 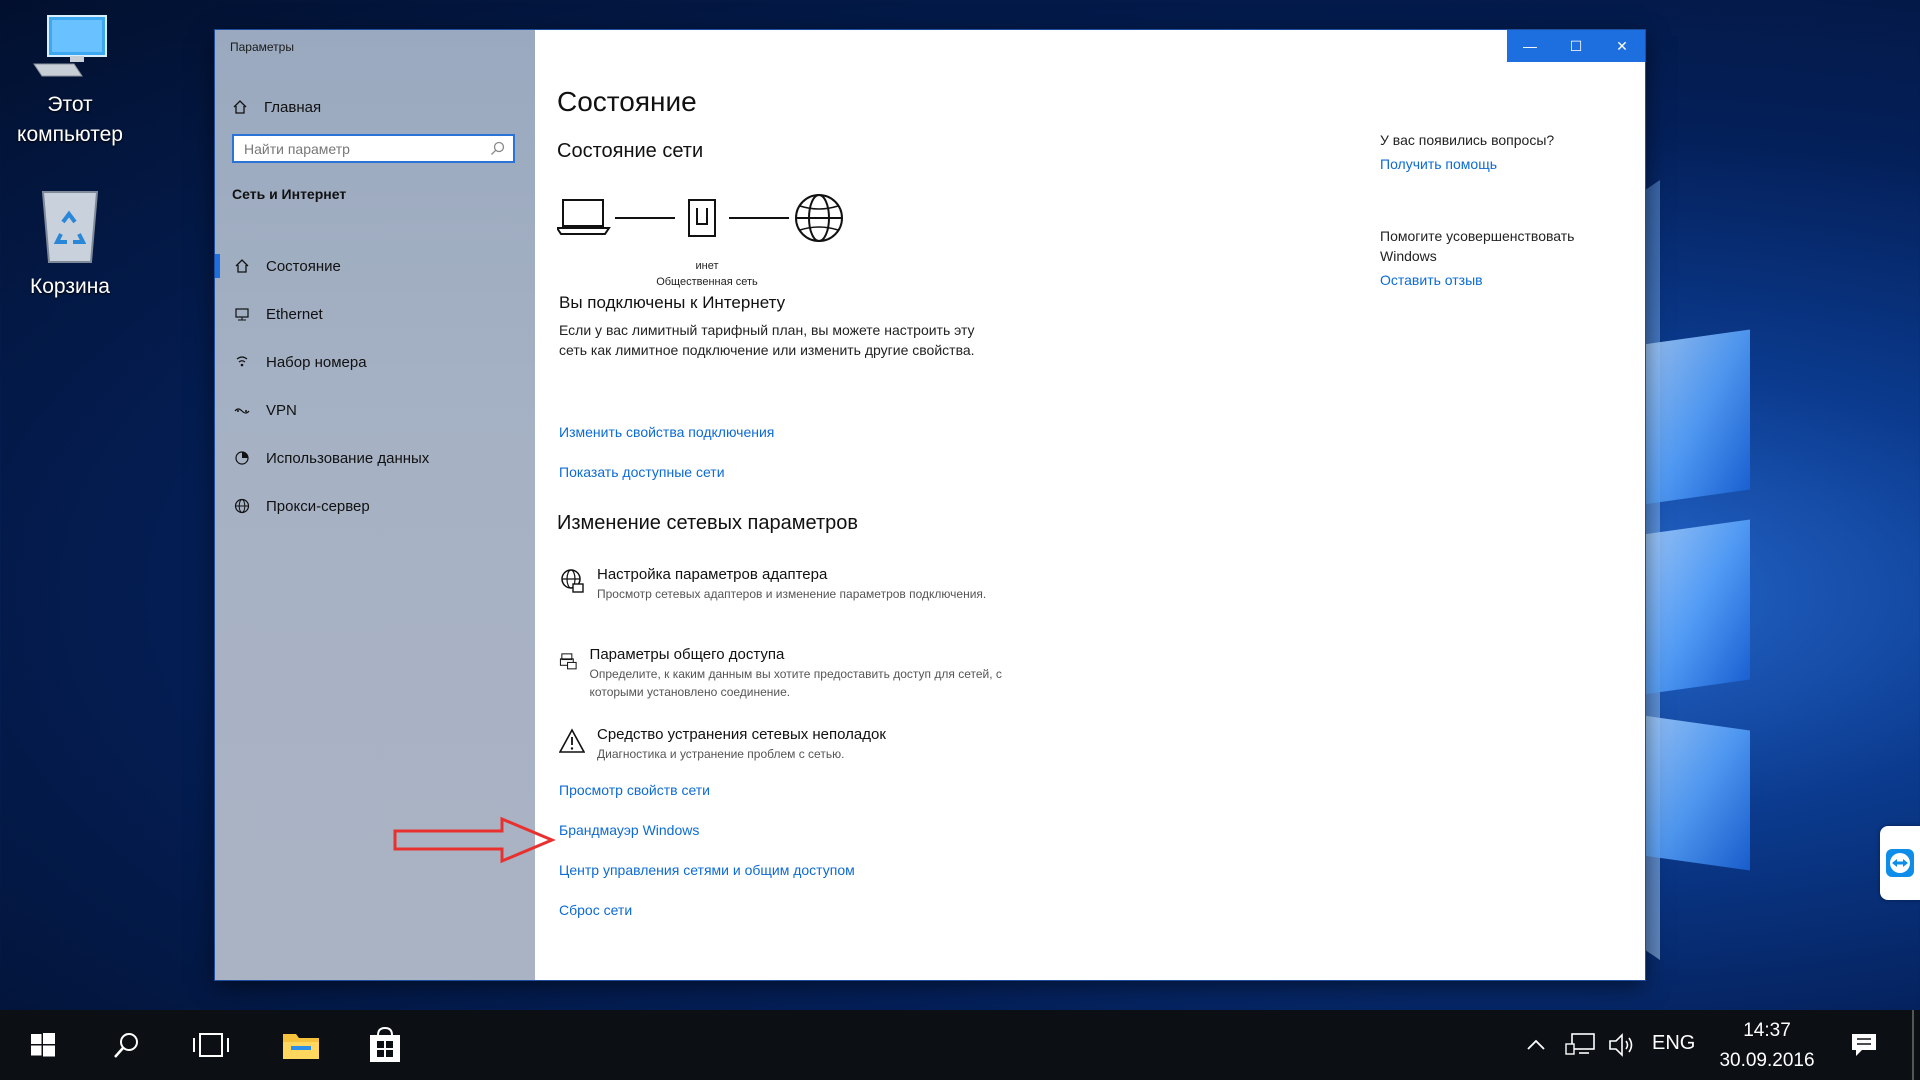 I want to click on notification-icon, so click(x=1864, y=1045).